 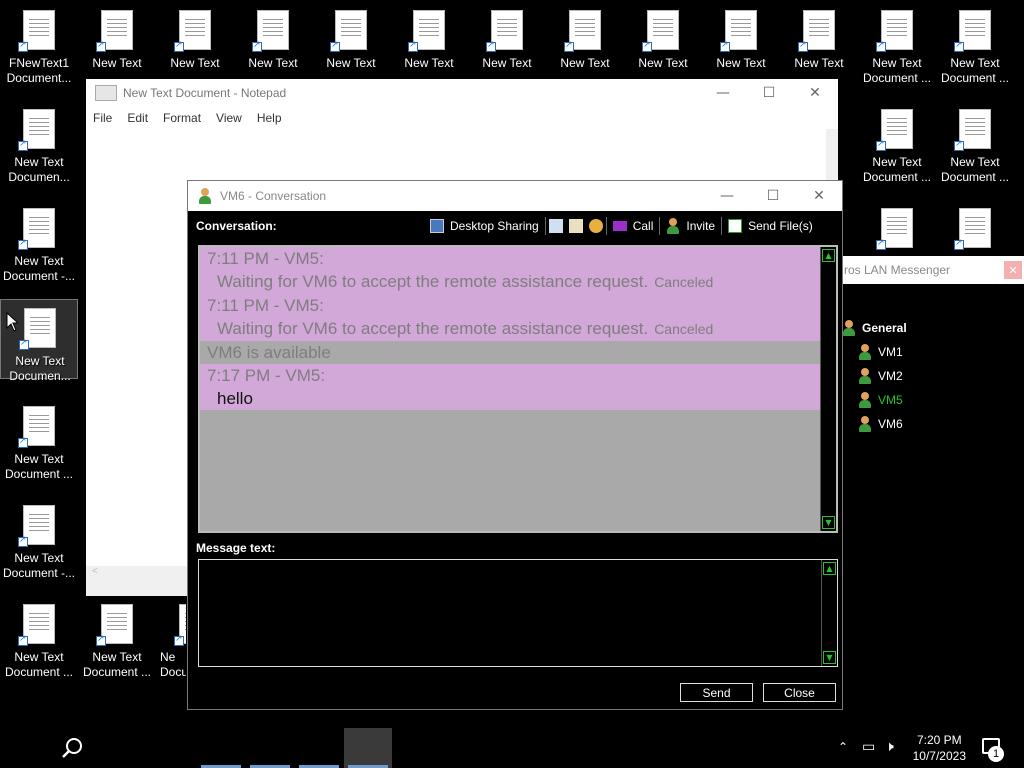 What do you see at coordinates (72, 748) in the screenshot?
I see `search-icon` at bounding box center [72, 748].